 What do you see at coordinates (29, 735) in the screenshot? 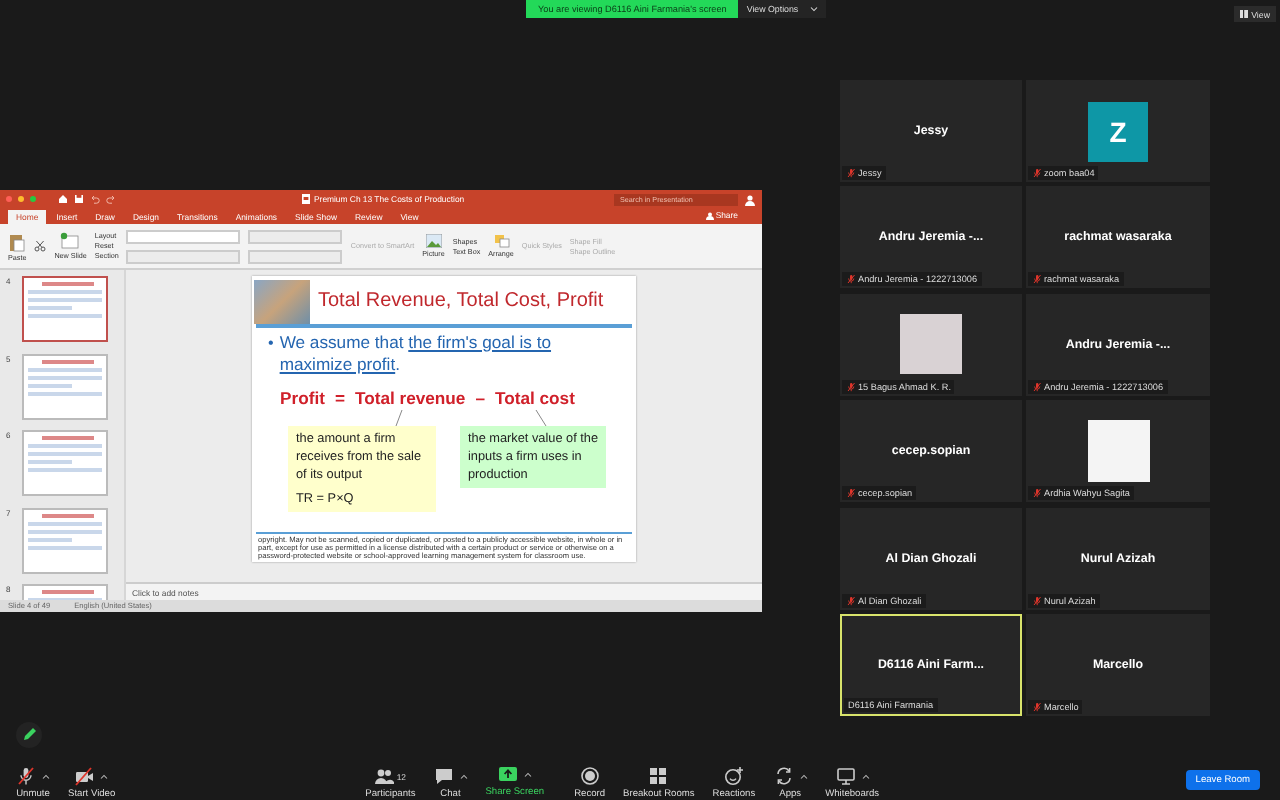
I see `pencil-icon` at bounding box center [29, 735].